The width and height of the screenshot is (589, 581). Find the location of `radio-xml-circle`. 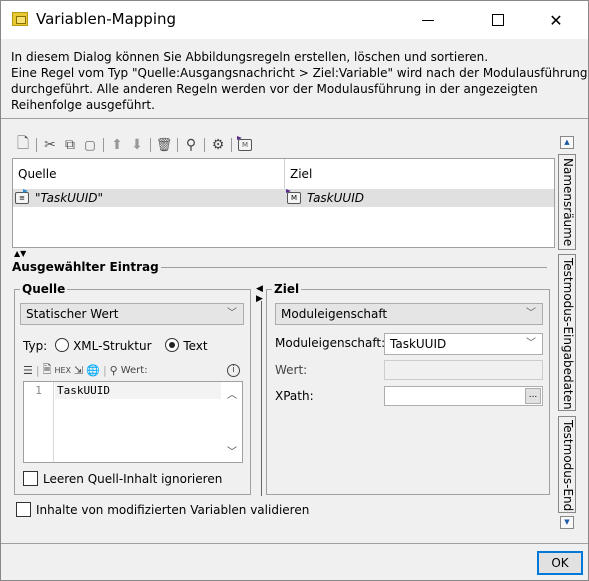

radio-xml-circle is located at coordinates (62, 345).